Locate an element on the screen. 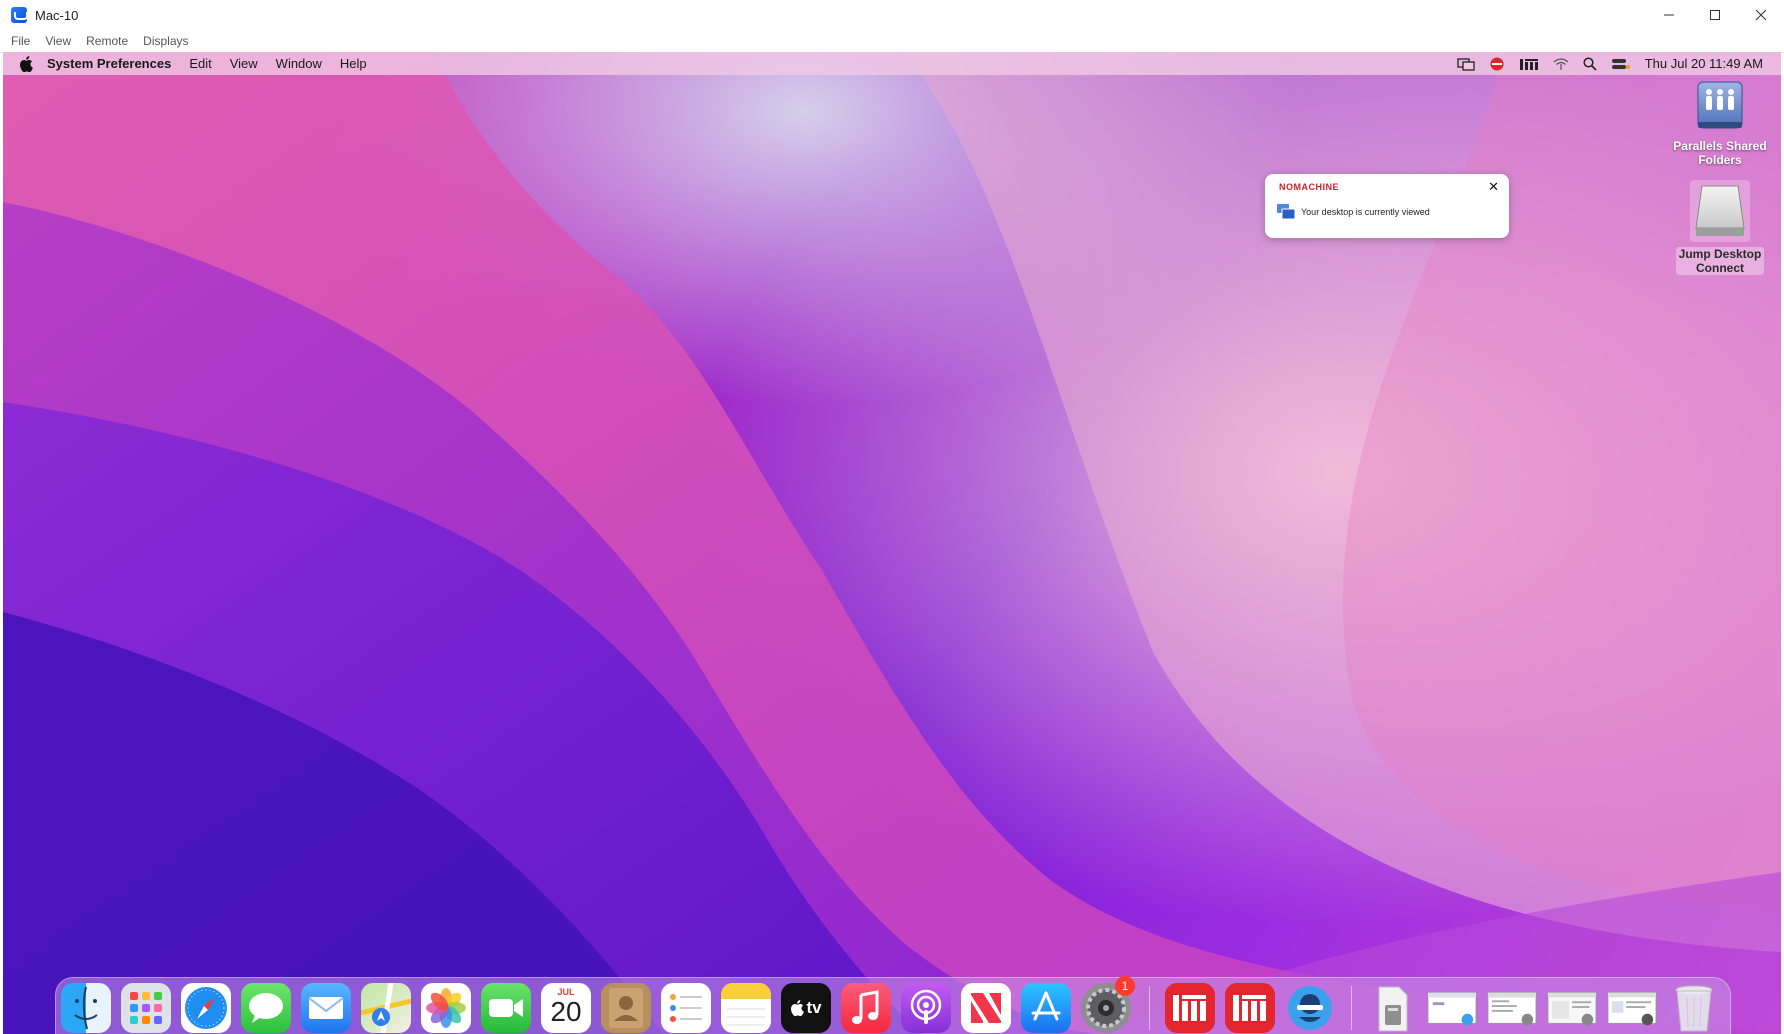 This screenshot has width=1784, height=1034. control-center-icon is located at coordinates (1621, 64).